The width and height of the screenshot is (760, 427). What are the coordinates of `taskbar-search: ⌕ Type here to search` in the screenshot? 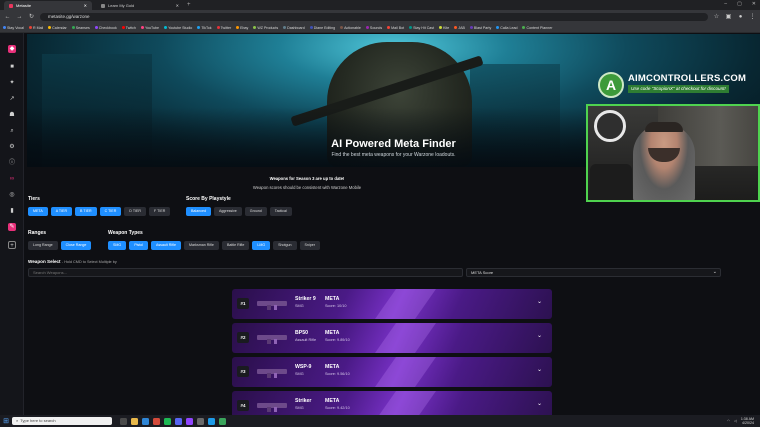 It's located at (62, 421).